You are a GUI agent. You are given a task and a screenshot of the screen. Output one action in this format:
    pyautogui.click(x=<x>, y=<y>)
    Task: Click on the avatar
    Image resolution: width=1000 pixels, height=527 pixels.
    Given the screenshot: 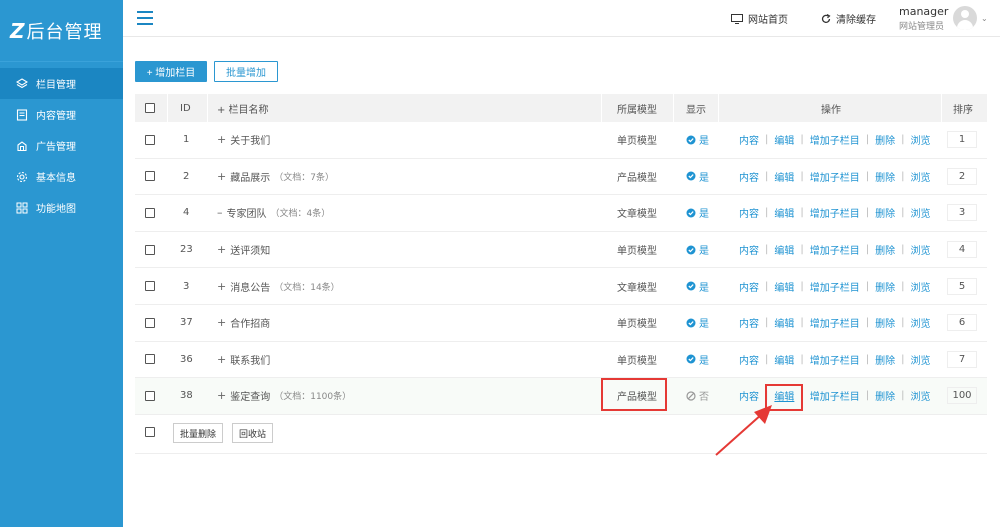 What is the action you would take?
    pyautogui.click(x=965, y=18)
    